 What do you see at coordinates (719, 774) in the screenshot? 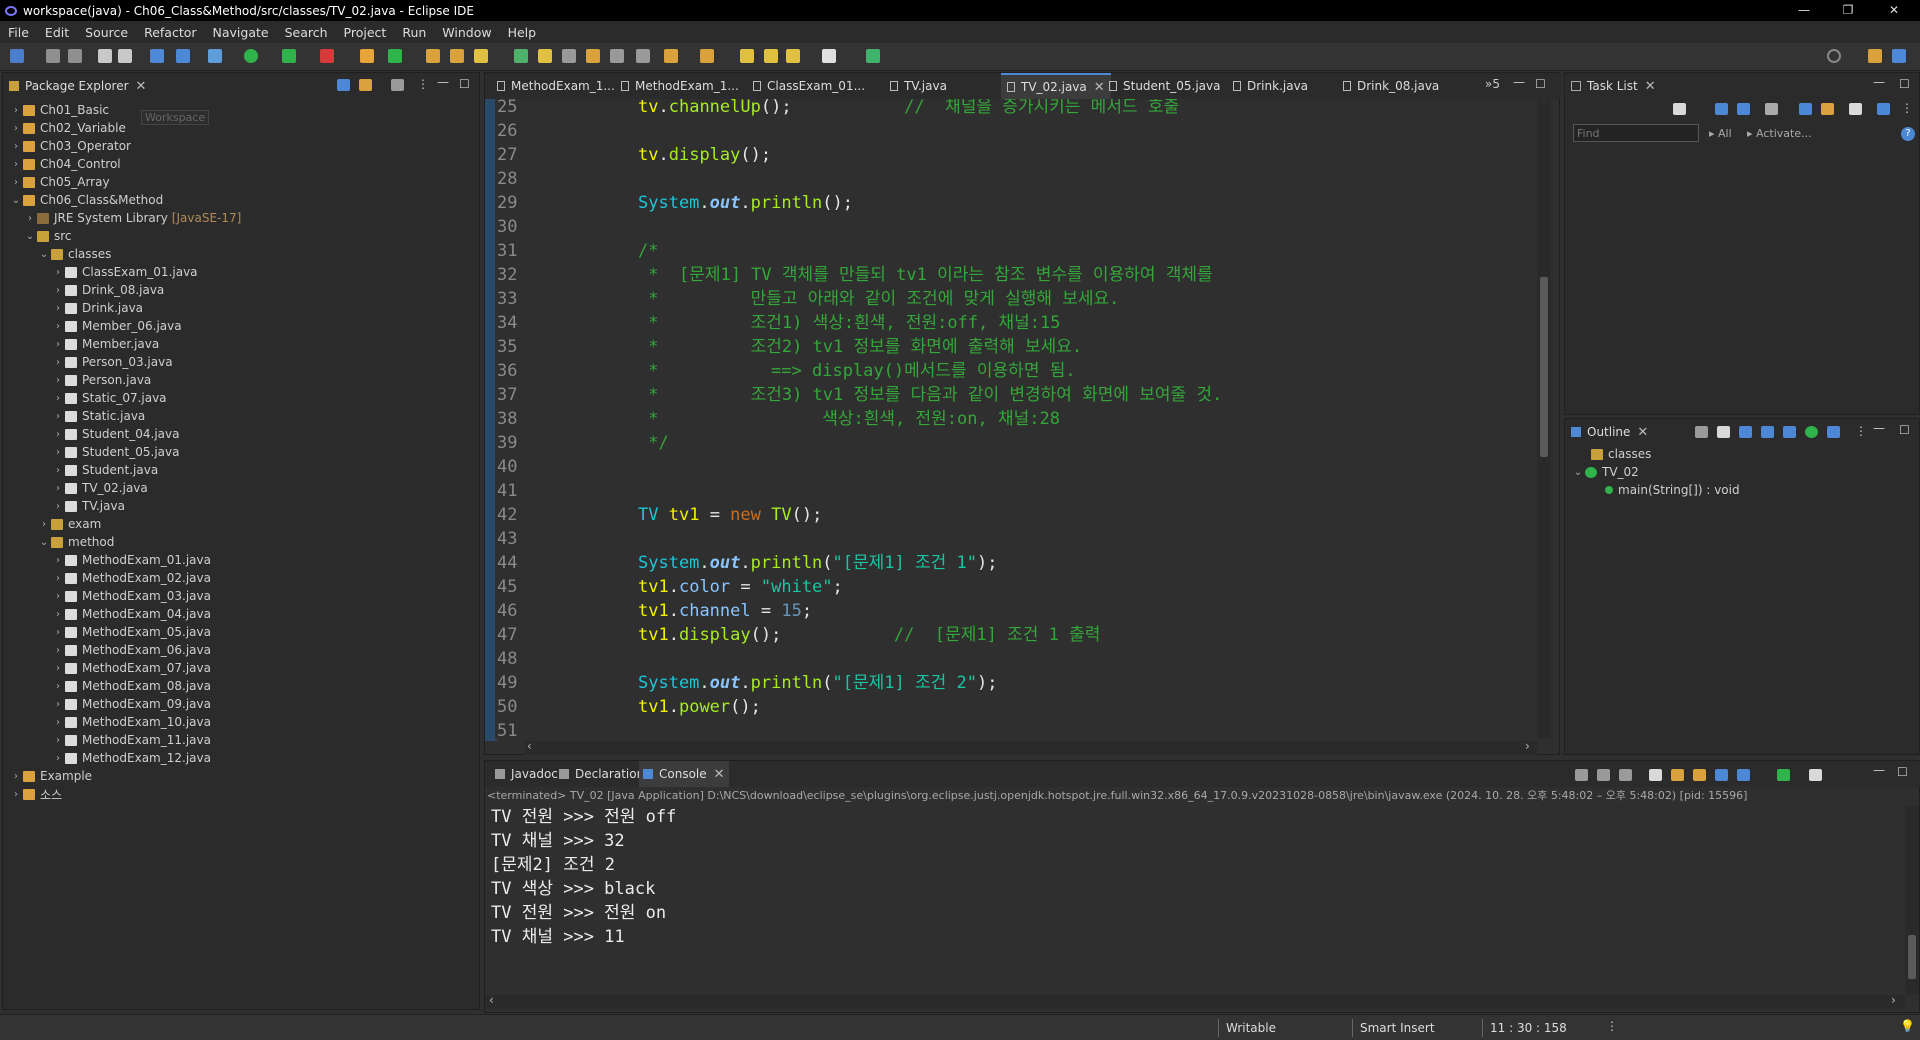
I see `close-icon: ✕` at bounding box center [719, 774].